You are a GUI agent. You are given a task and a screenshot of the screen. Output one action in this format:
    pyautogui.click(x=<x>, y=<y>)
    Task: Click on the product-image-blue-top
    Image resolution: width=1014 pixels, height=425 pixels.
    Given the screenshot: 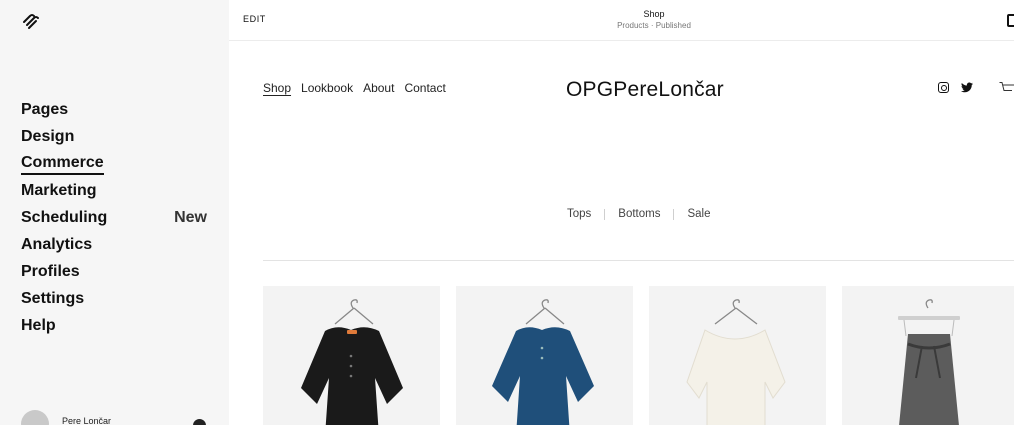 What is the action you would take?
    pyautogui.click(x=543, y=362)
    